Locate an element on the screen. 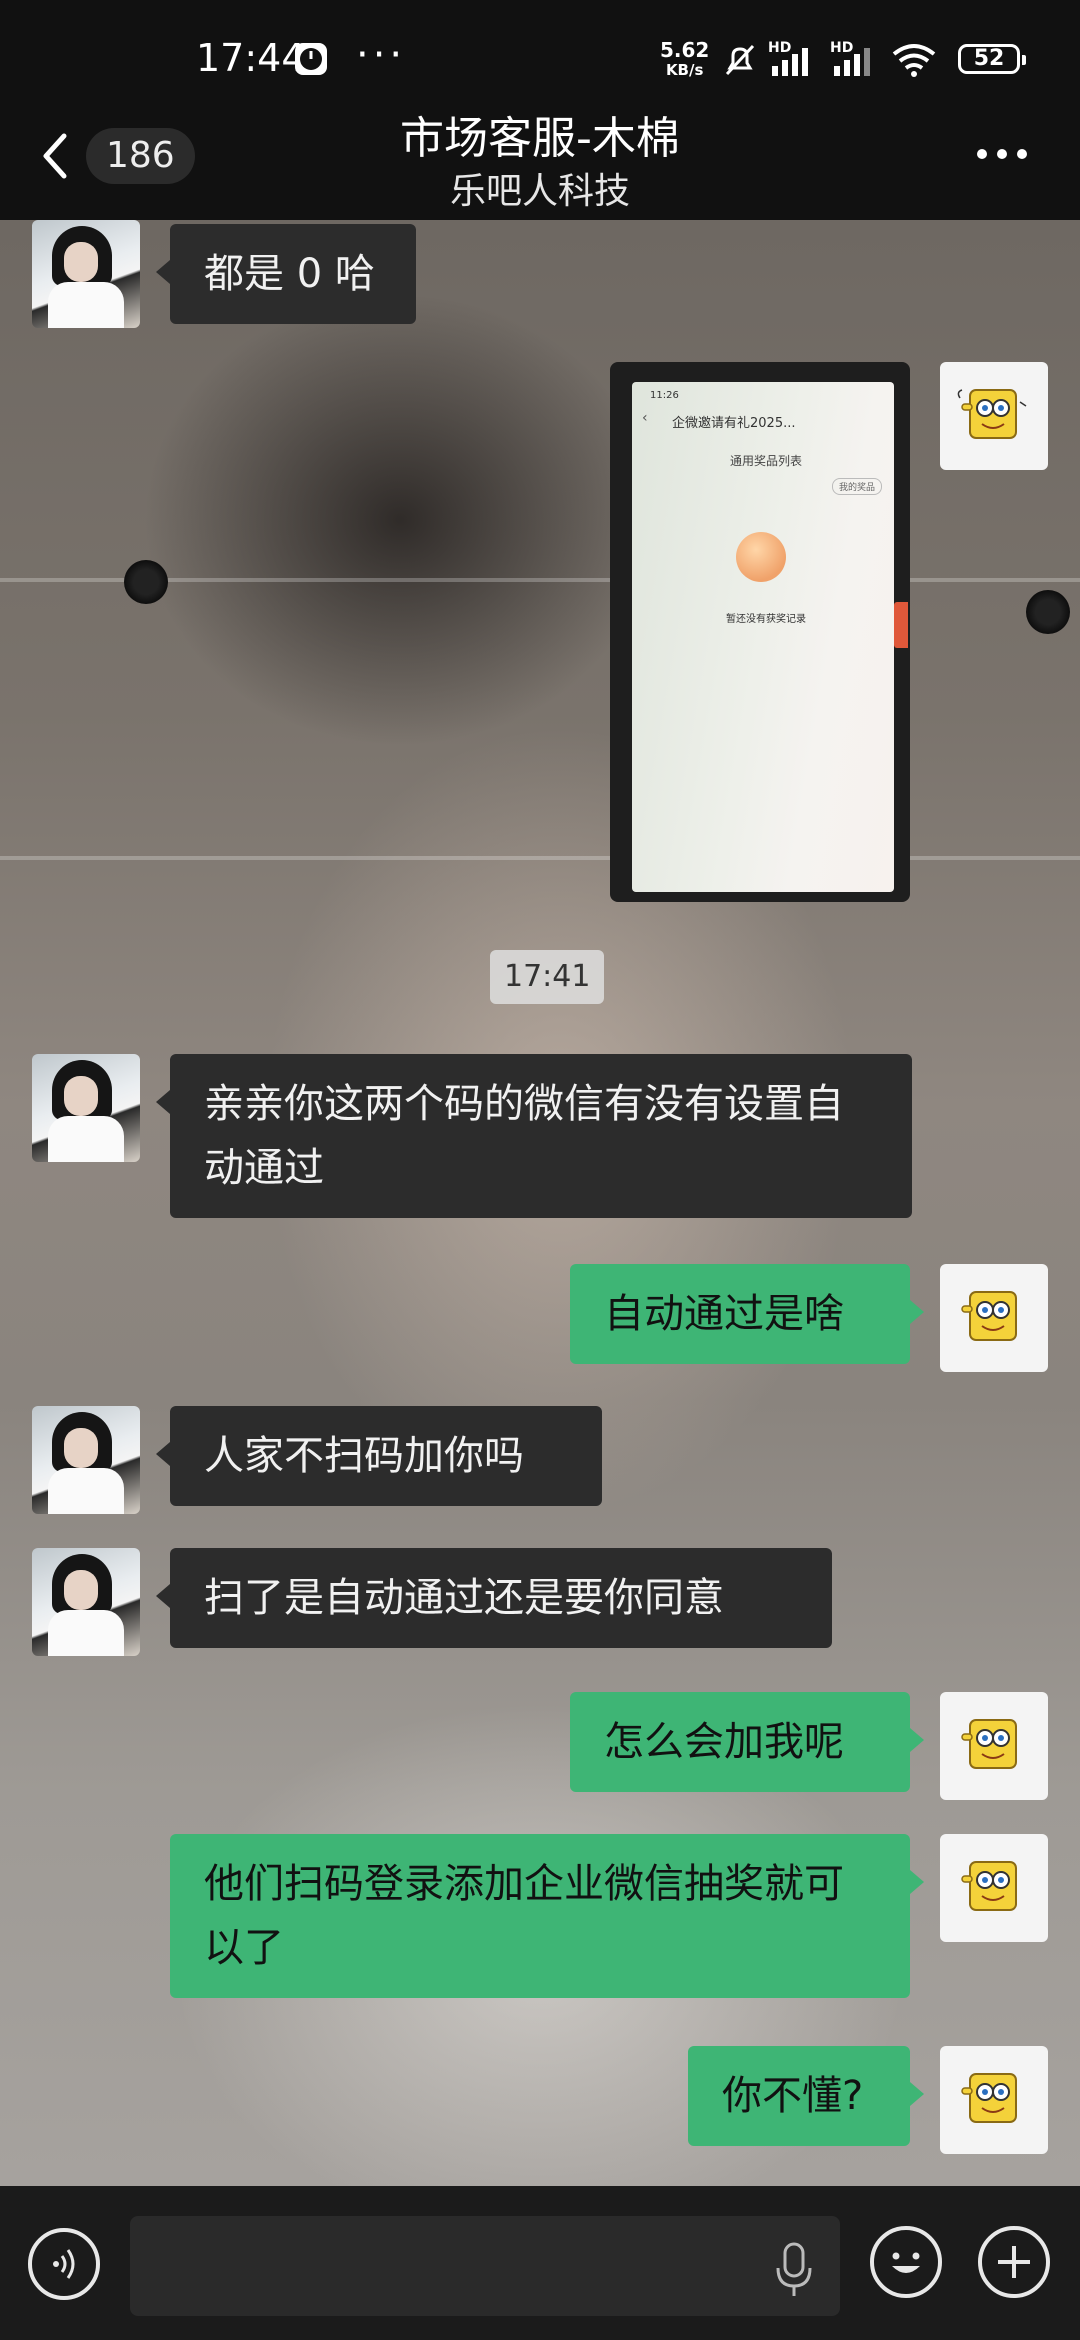 This screenshot has width=1080, height=2340. chat-header: 186 市场客服-木棉 乐吧人科技 is located at coordinates (540, 160).